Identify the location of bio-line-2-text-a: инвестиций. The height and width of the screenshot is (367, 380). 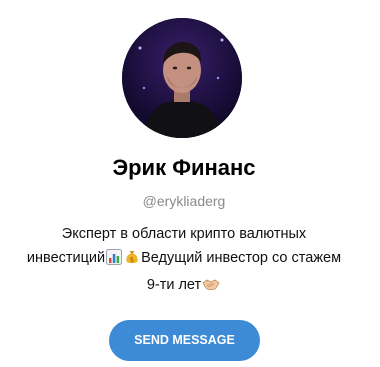
(66, 258).